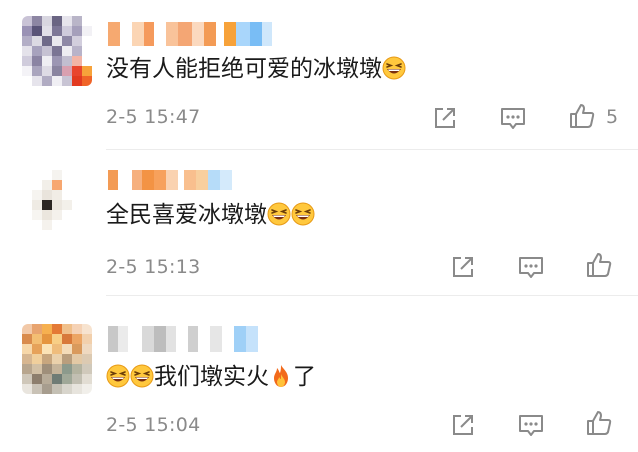  I want to click on comment-text: 全民喜爱冰墩墩, so click(210, 215).